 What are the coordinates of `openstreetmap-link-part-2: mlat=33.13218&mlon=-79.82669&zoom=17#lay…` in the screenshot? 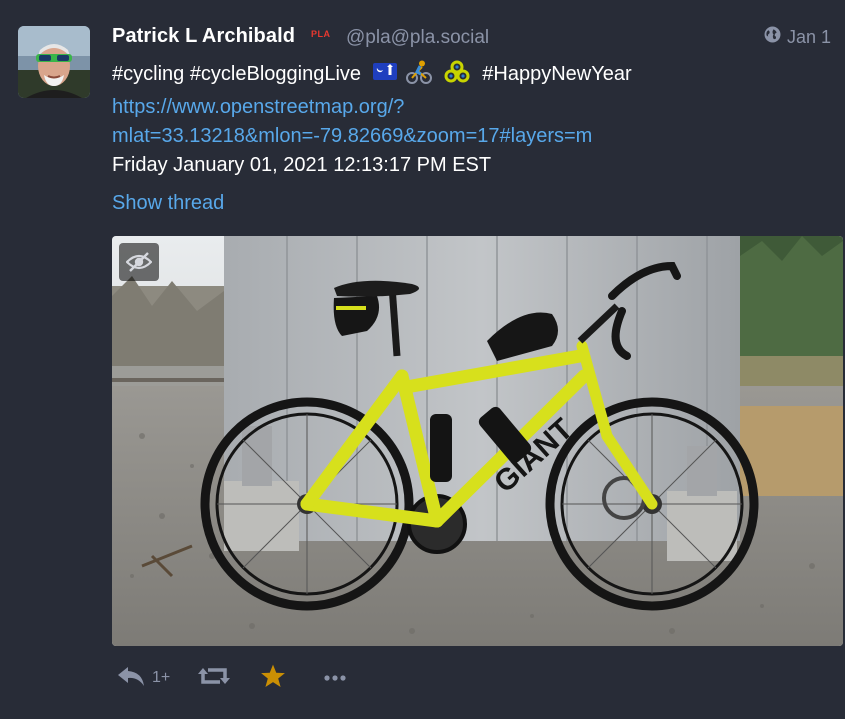 It's located at (352, 136).